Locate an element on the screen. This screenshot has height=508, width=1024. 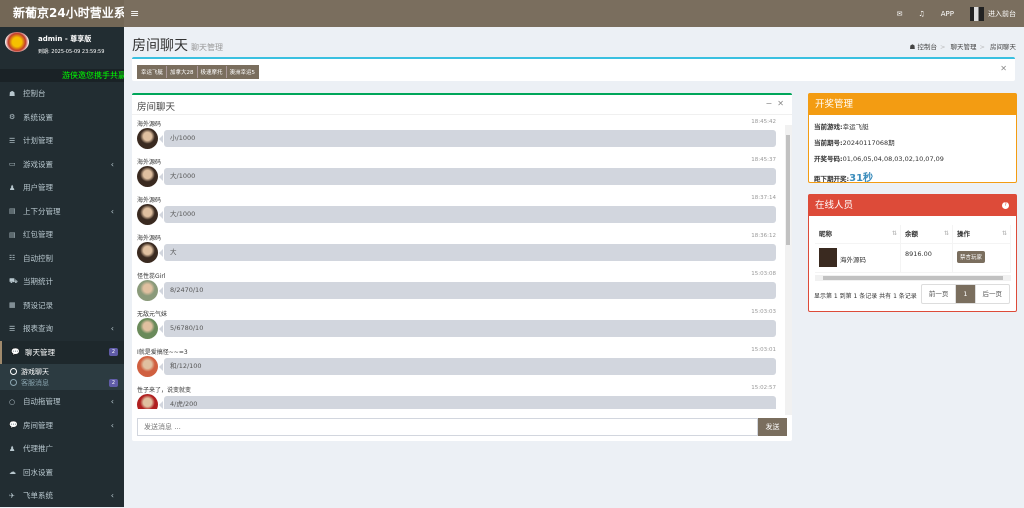
circle-icon is located at coordinates (13, 382).